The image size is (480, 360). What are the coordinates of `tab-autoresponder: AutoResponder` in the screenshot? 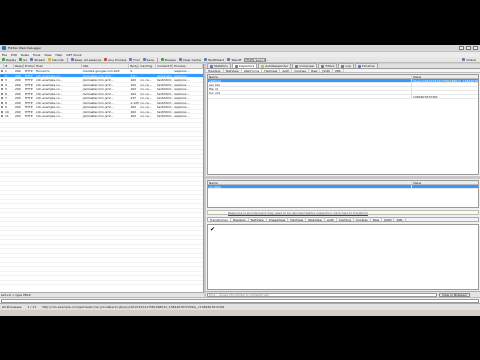 It's located at (275, 65).